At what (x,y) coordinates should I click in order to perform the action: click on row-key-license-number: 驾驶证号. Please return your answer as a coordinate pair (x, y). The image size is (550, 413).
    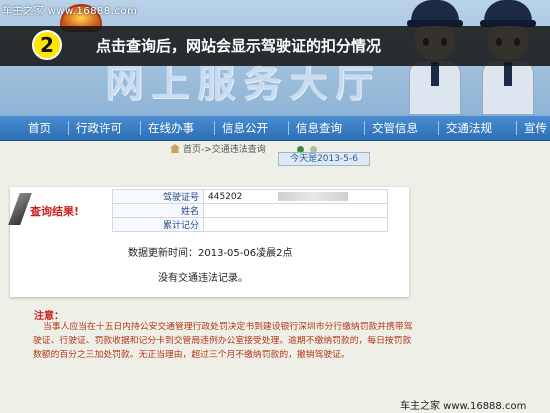
    Looking at the image, I should click on (158, 196).